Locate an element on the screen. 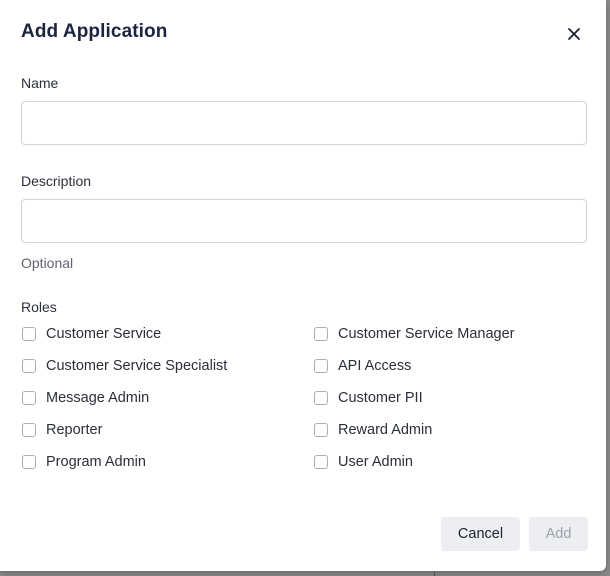 This screenshot has width=610, height=576. close-button is located at coordinates (574, 34).